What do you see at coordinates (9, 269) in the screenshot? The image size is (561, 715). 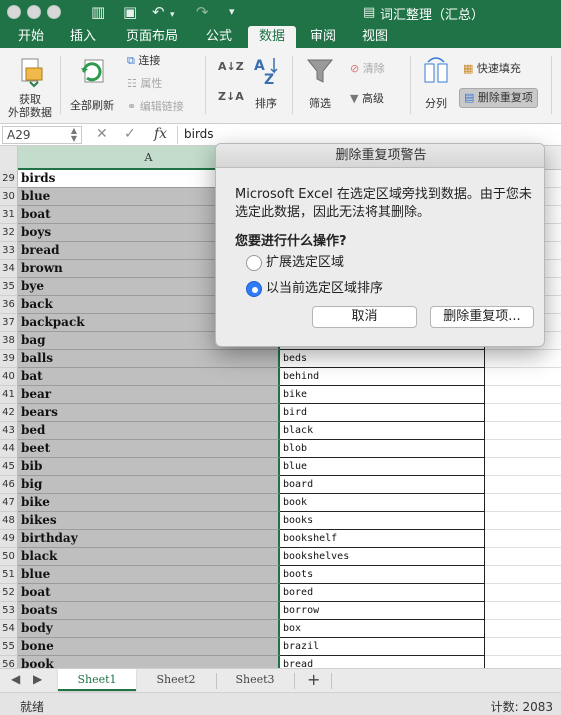 I see `row-number: 34` at bounding box center [9, 269].